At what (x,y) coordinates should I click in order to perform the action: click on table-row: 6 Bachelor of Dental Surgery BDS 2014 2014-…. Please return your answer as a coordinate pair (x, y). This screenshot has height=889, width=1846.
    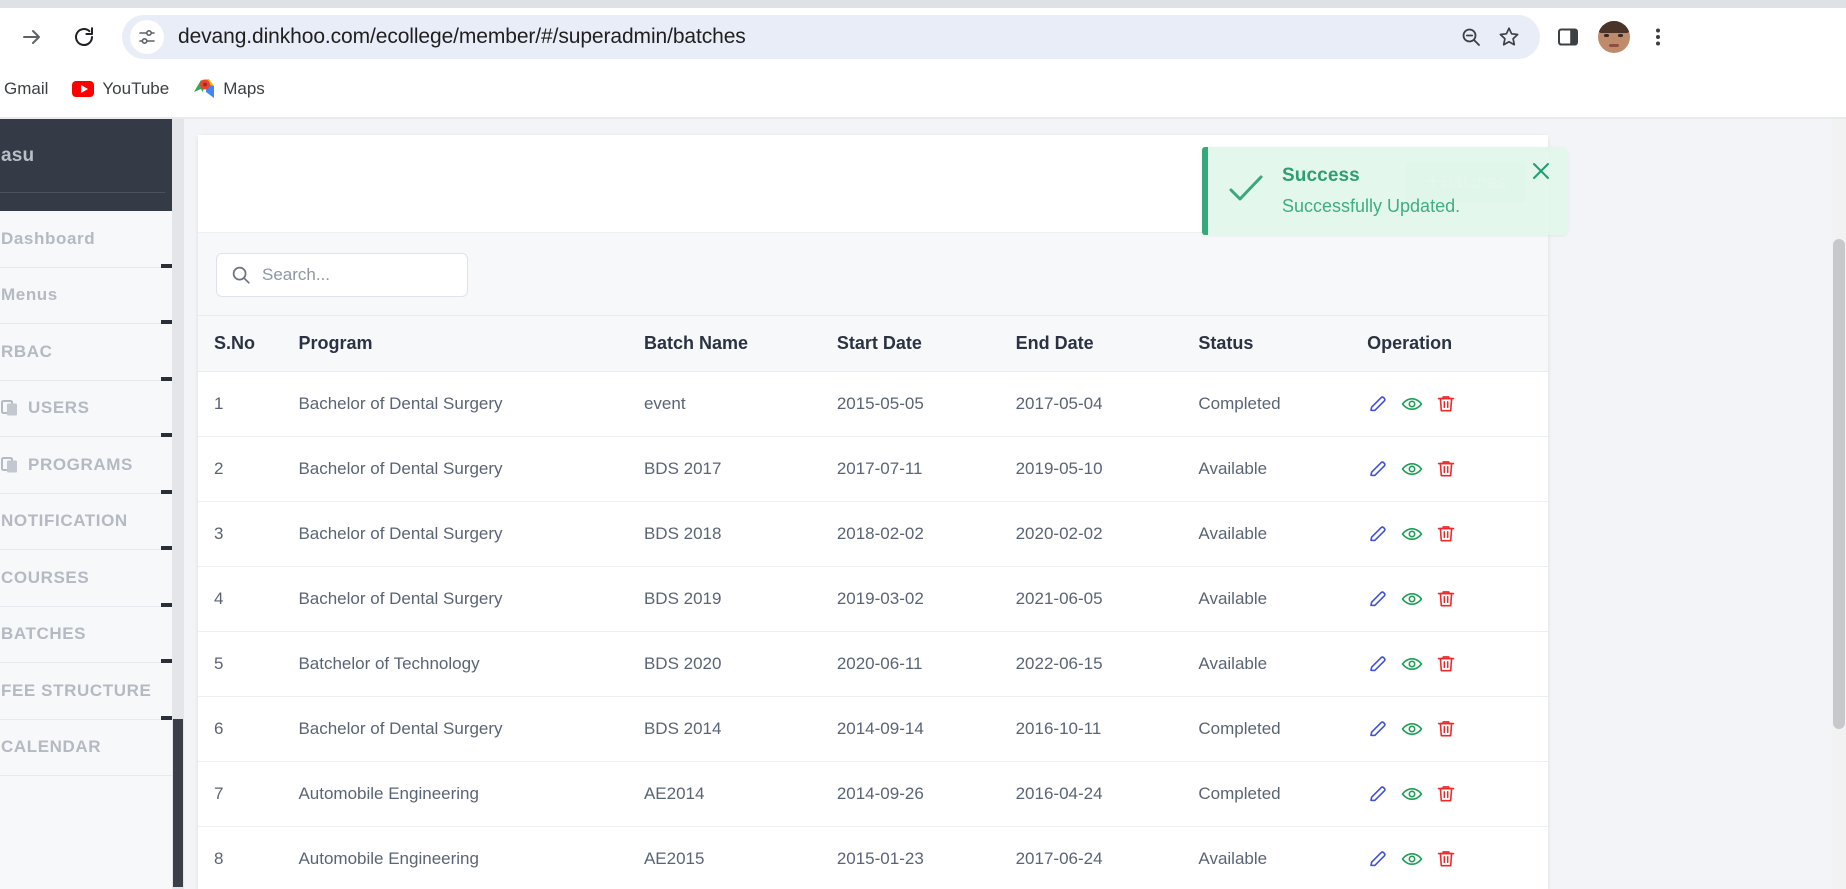
    Looking at the image, I should click on (873, 729).